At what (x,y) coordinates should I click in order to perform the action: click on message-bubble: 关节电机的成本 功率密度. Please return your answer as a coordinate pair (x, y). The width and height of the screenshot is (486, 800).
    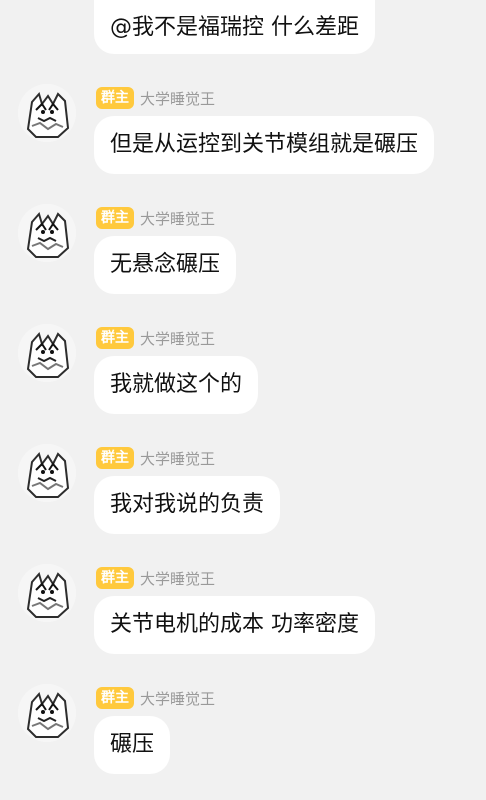
    Looking at the image, I should click on (234, 625).